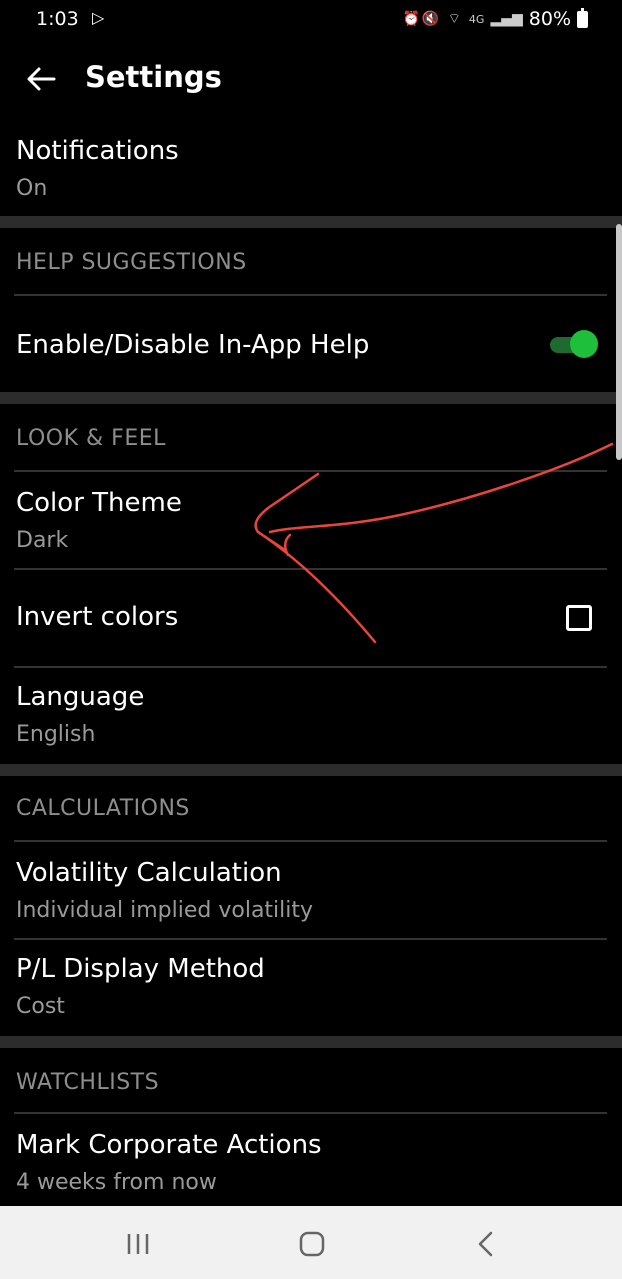 This screenshot has height=1279, width=622. What do you see at coordinates (619, 342) in the screenshot?
I see `scrollbar` at bounding box center [619, 342].